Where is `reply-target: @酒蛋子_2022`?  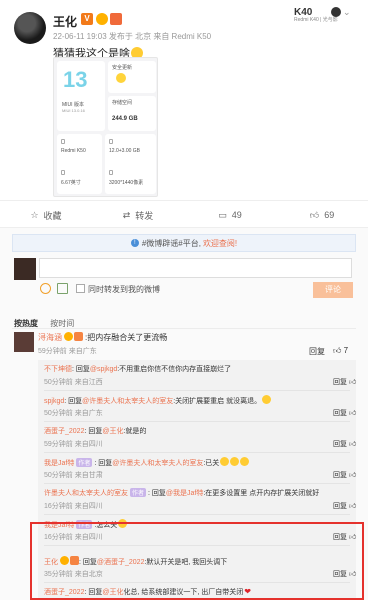 reply-target: @酒蛋子_2022 is located at coordinates (121, 562).